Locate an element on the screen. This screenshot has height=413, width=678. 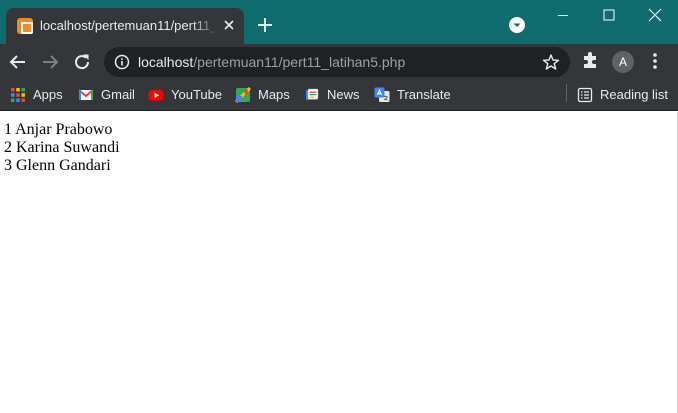
url-path: /pertemuan11/pert11_latihan5.php is located at coordinates (299, 62).